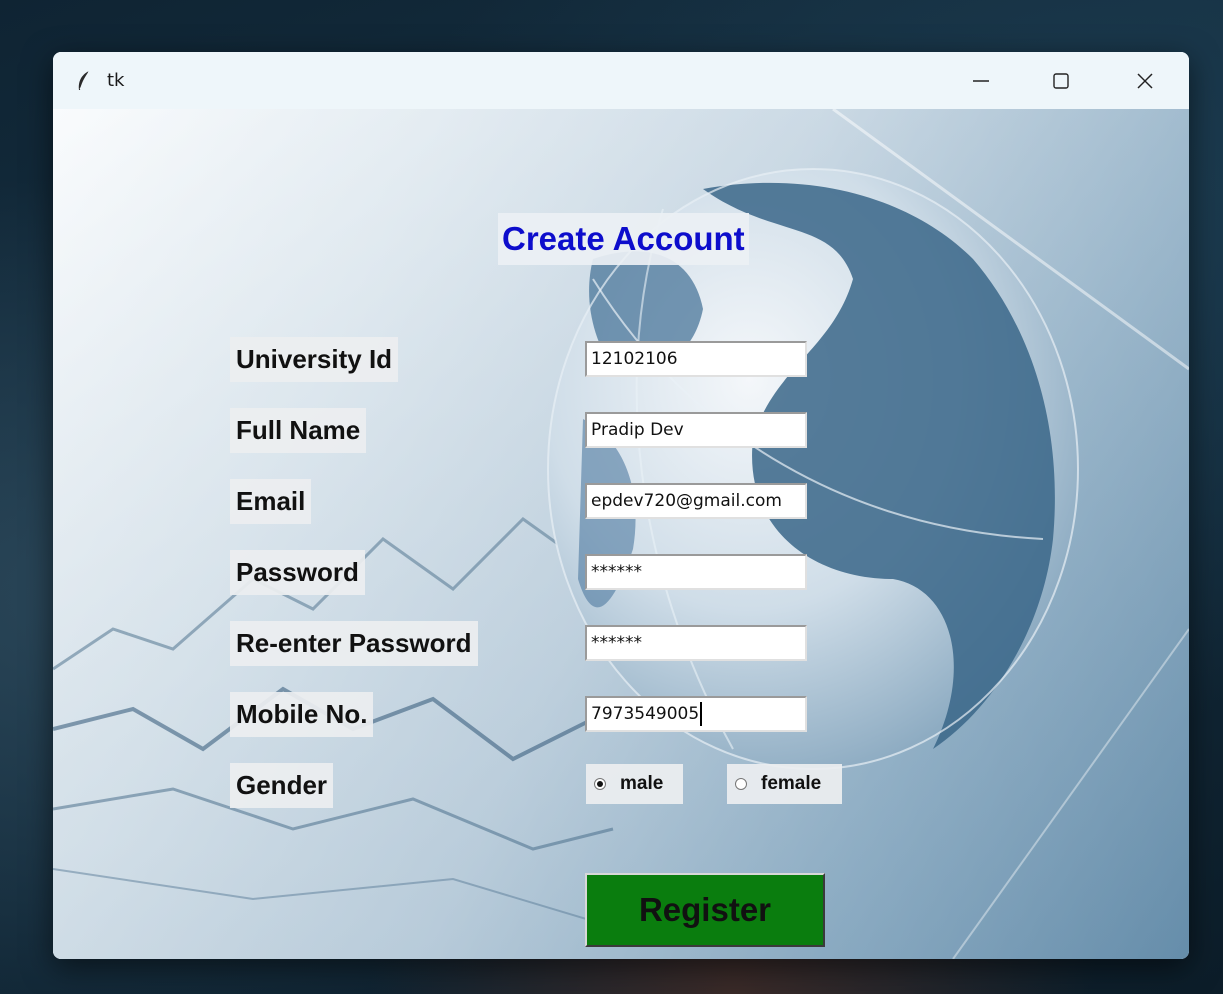 The image size is (1223, 994). What do you see at coordinates (271, 501) in the screenshot?
I see `email-label: Email` at bounding box center [271, 501].